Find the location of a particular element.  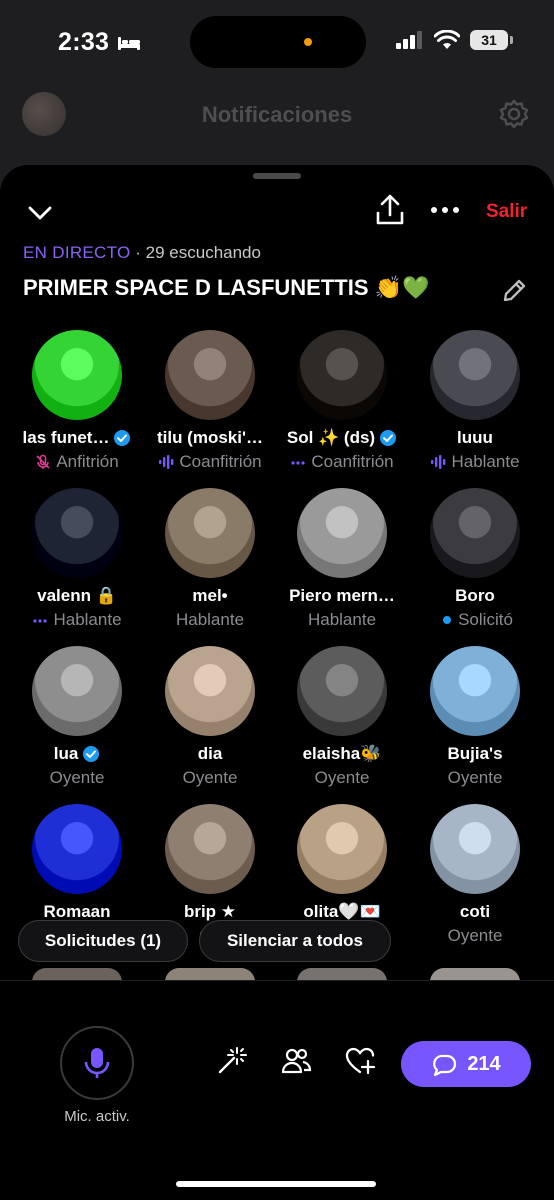

background-title: Notificaciones is located at coordinates (277, 114).